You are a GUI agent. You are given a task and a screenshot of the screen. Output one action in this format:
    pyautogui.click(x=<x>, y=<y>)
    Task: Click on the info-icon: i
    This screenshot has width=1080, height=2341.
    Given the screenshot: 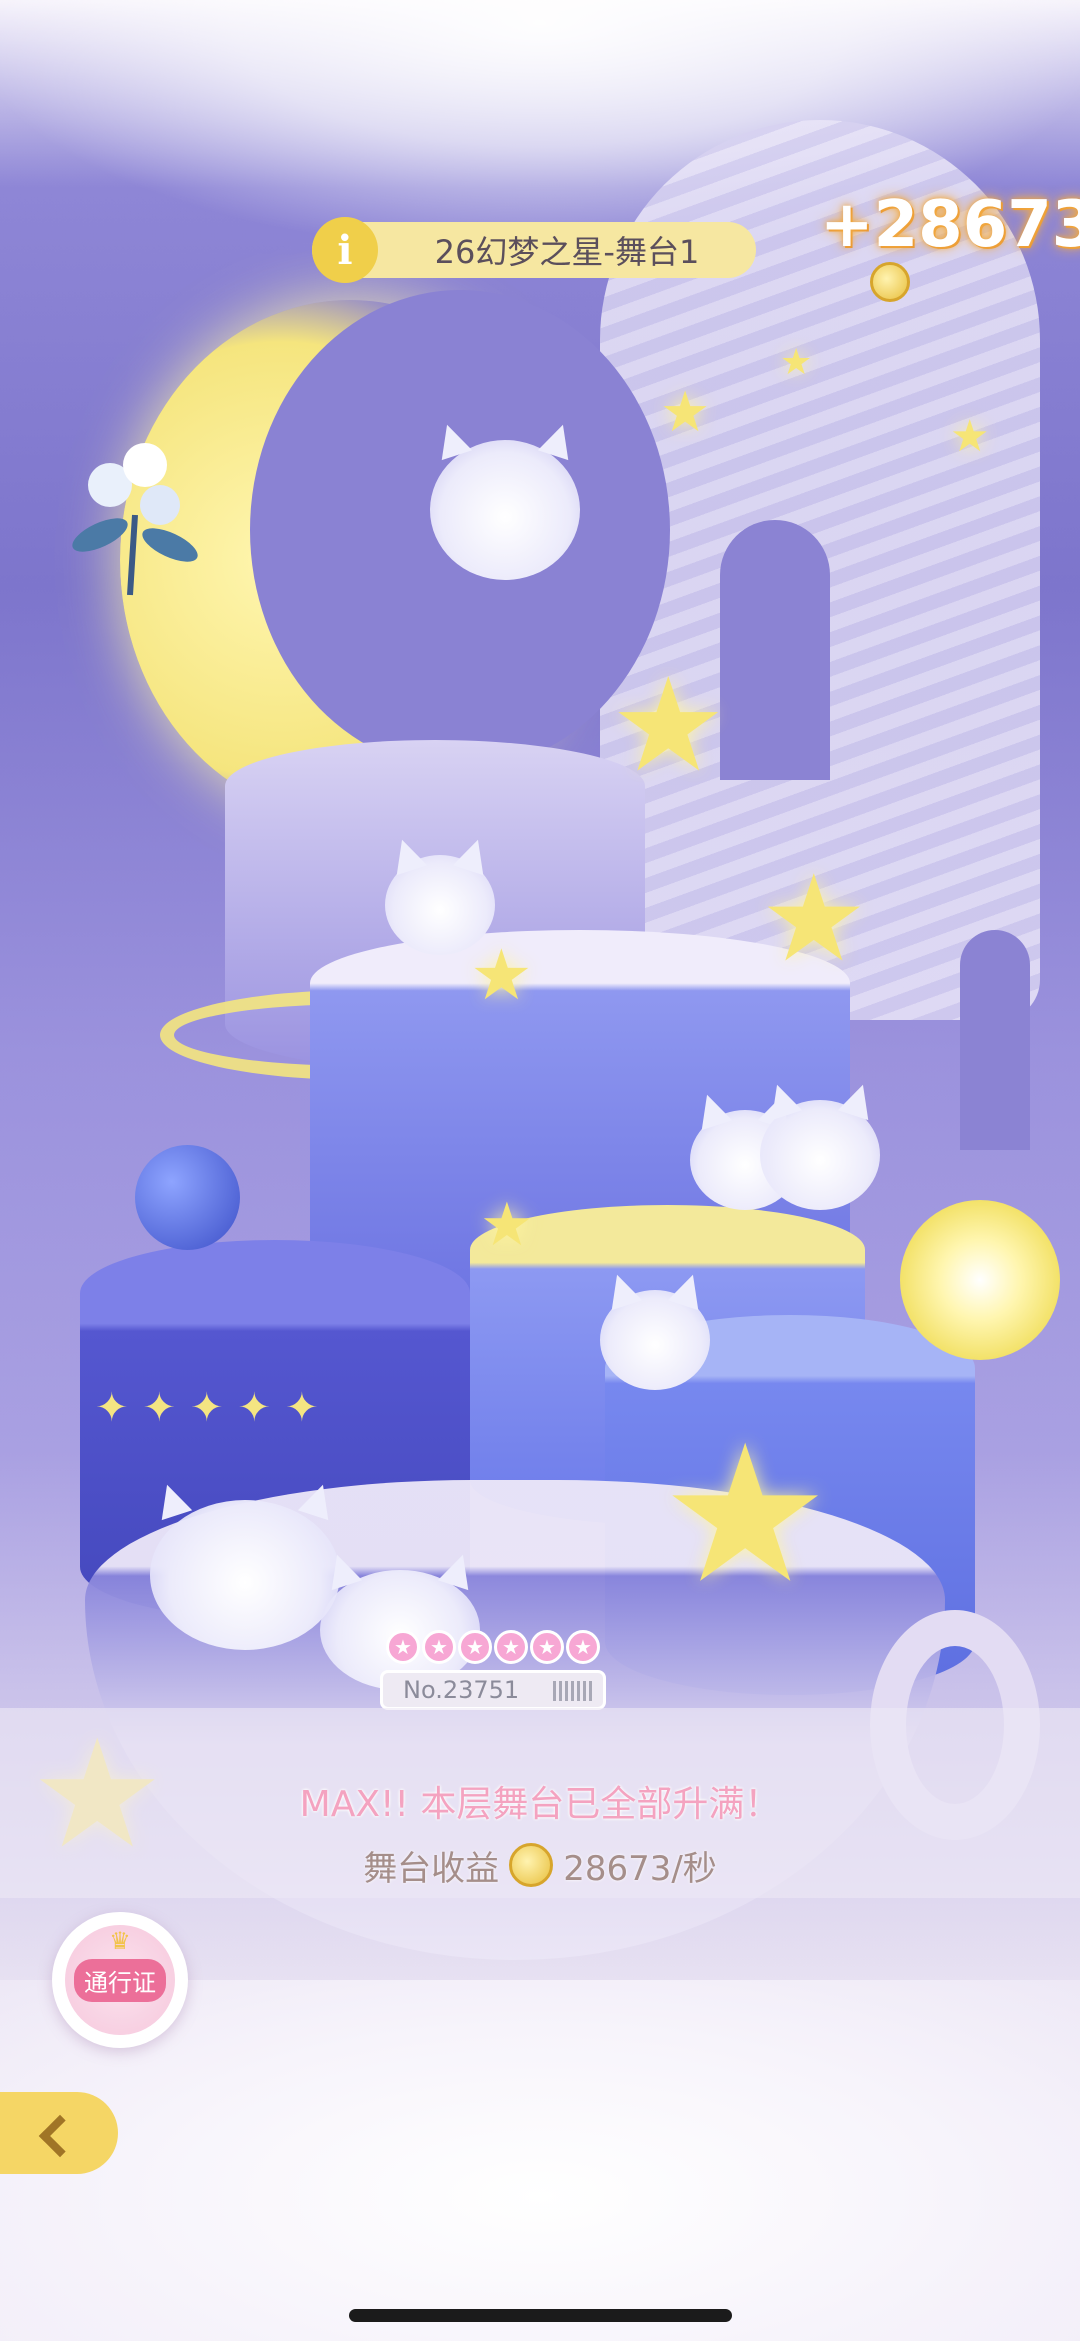 What is the action you would take?
    pyautogui.click(x=345, y=250)
    